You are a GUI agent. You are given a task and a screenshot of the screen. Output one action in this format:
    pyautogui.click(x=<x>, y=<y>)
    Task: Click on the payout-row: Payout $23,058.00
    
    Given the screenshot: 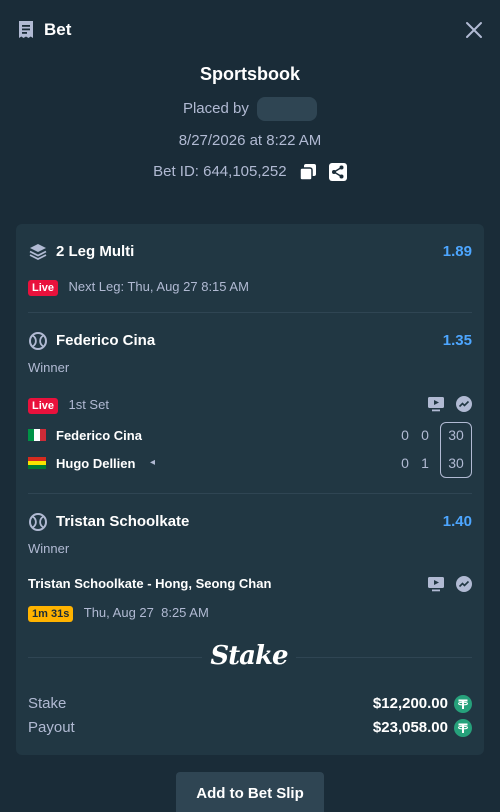 What is the action you would take?
    pyautogui.click(x=250, y=729)
    